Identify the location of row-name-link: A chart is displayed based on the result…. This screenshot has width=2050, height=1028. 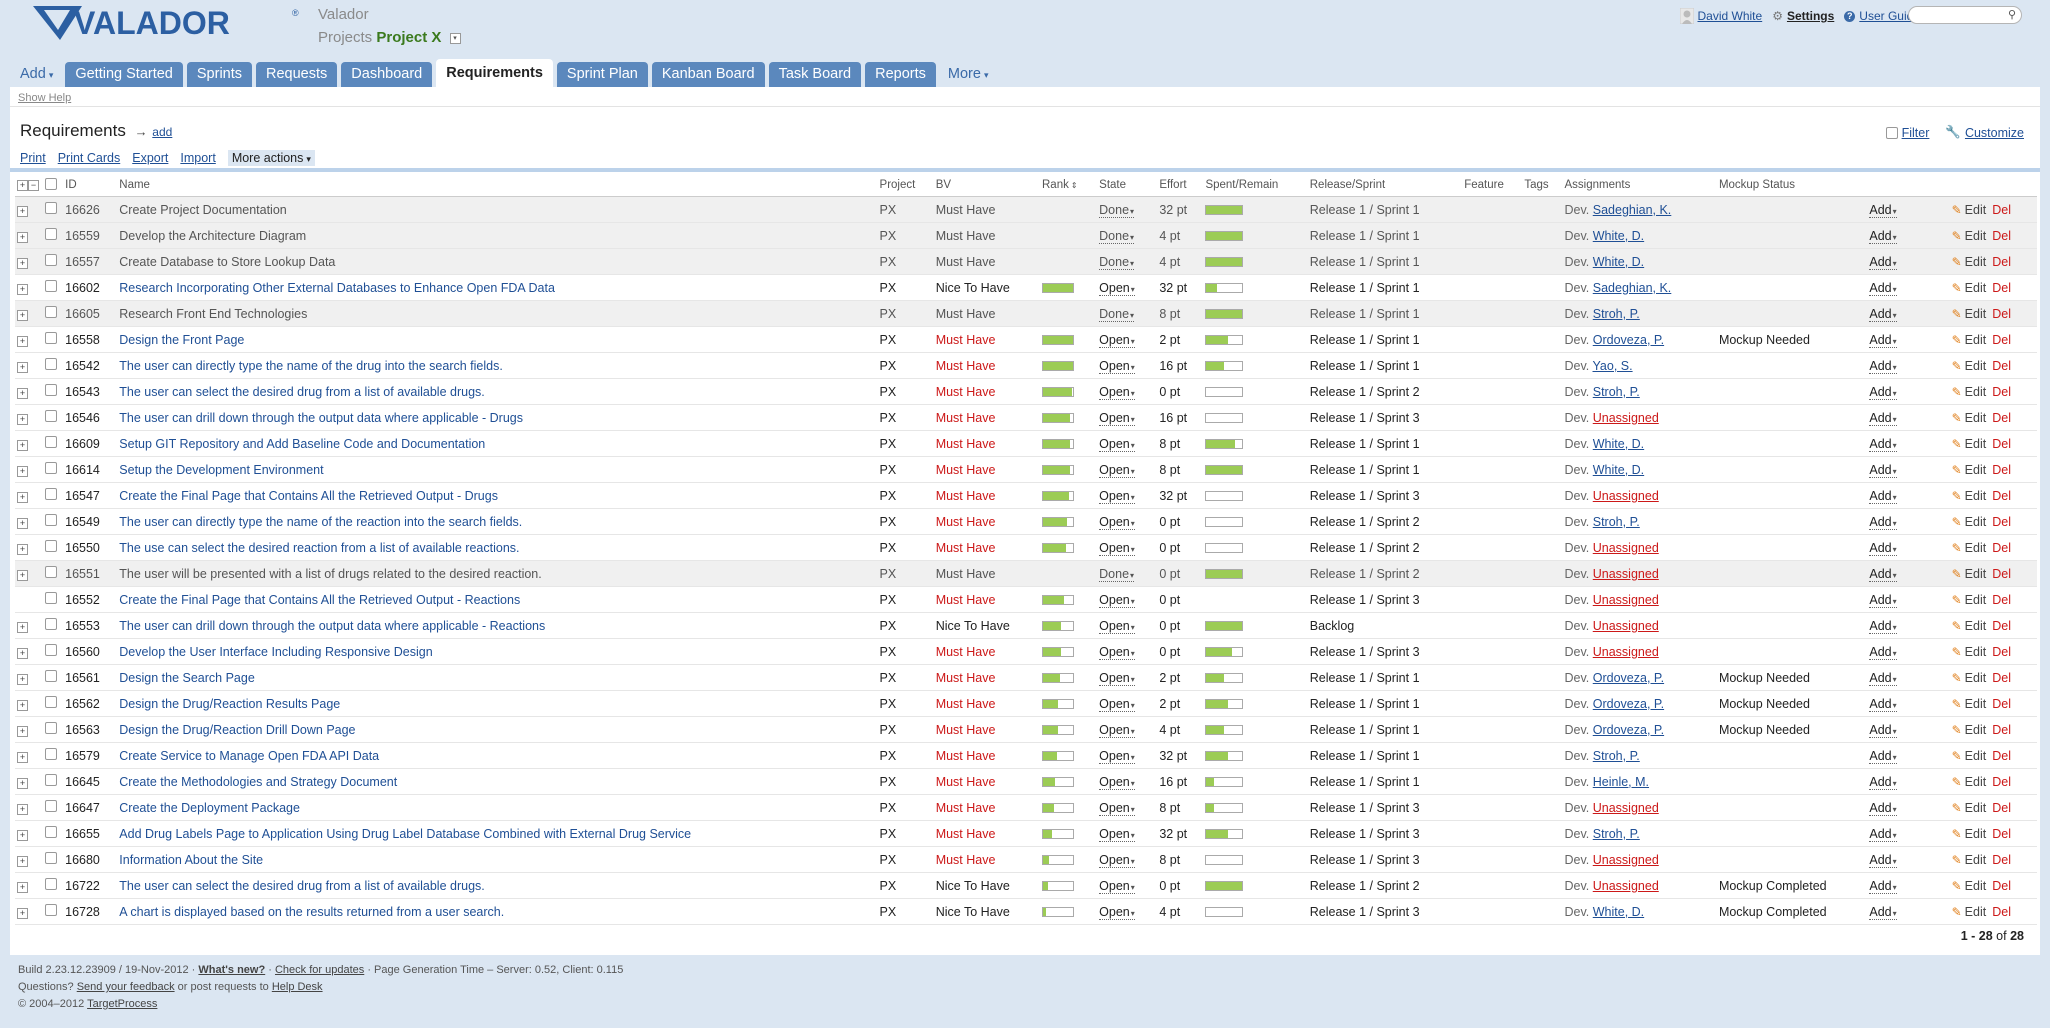
(497, 911).